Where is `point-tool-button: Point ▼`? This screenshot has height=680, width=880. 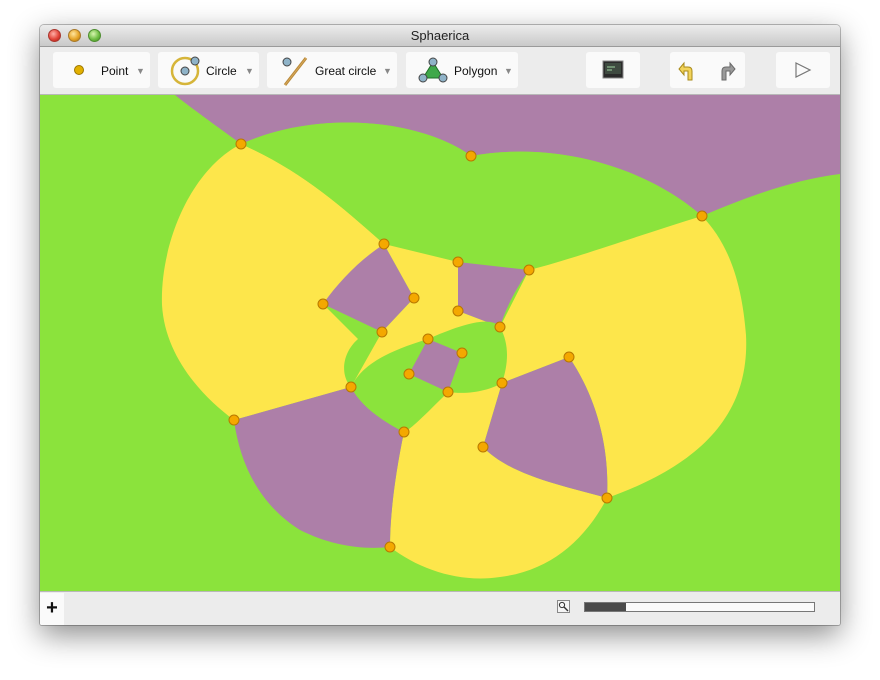 point-tool-button: Point ▼ is located at coordinates (101, 70).